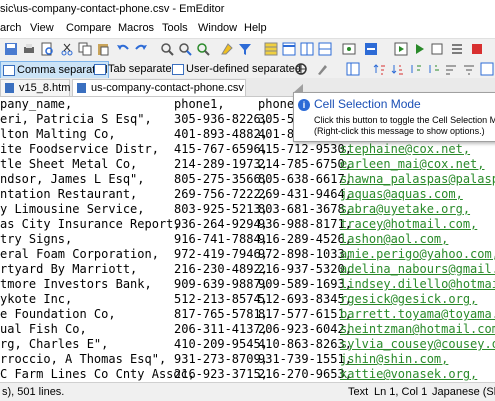 The image size is (495, 401). I want to click on columns-icon, so click(271, 49).